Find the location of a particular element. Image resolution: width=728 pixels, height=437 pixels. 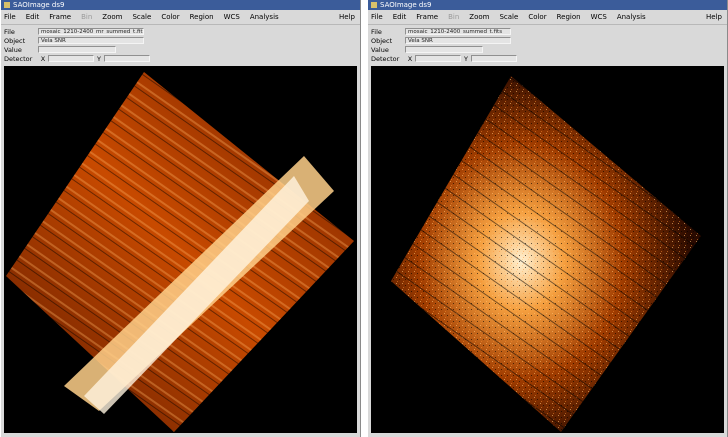

file-field: mosaic_1210-2400_summed_t.fits is located at coordinates (458, 31).